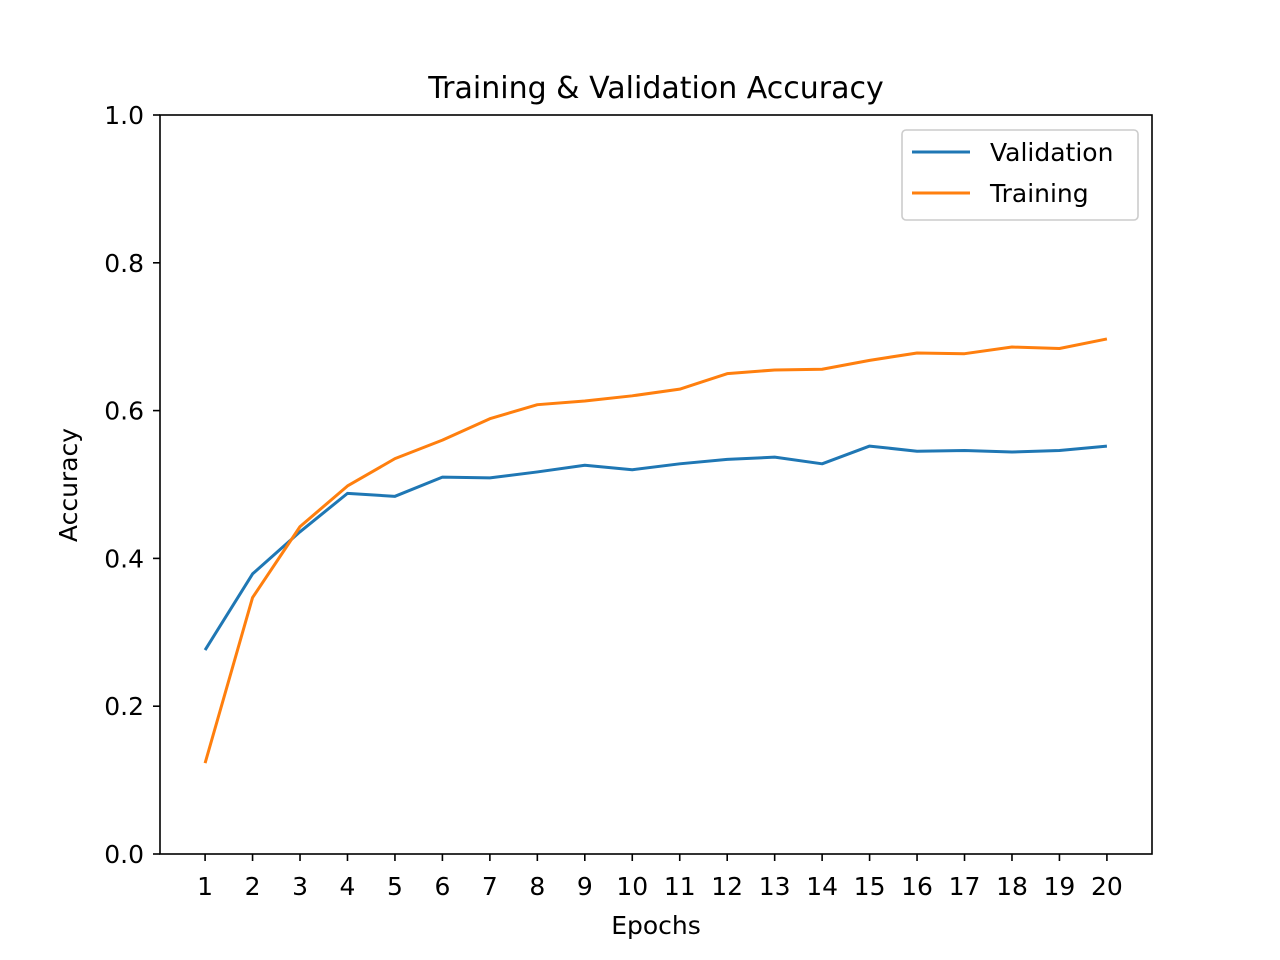 The image size is (1280, 960). Describe the element at coordinates (775, 886) in the screenshot. I see `x-tick-label: 13` at that location.